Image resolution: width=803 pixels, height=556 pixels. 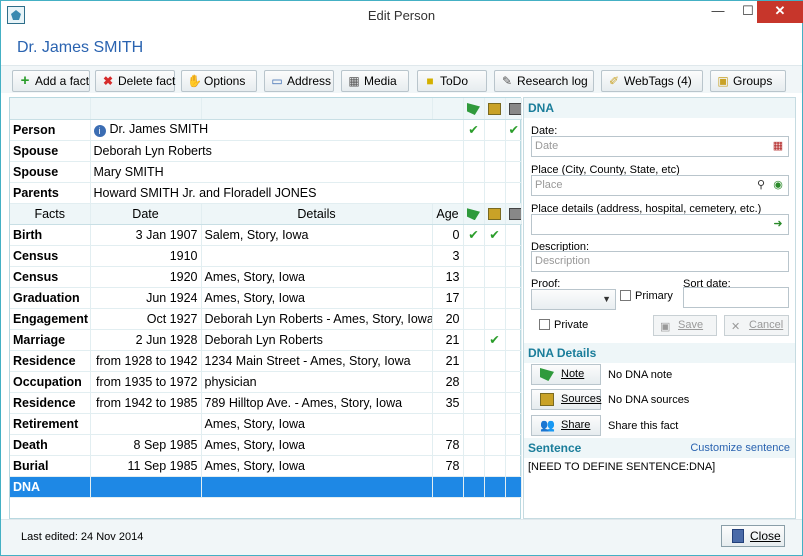 I want to click on save-button: ▣ Save, so click(x=685, y=325).